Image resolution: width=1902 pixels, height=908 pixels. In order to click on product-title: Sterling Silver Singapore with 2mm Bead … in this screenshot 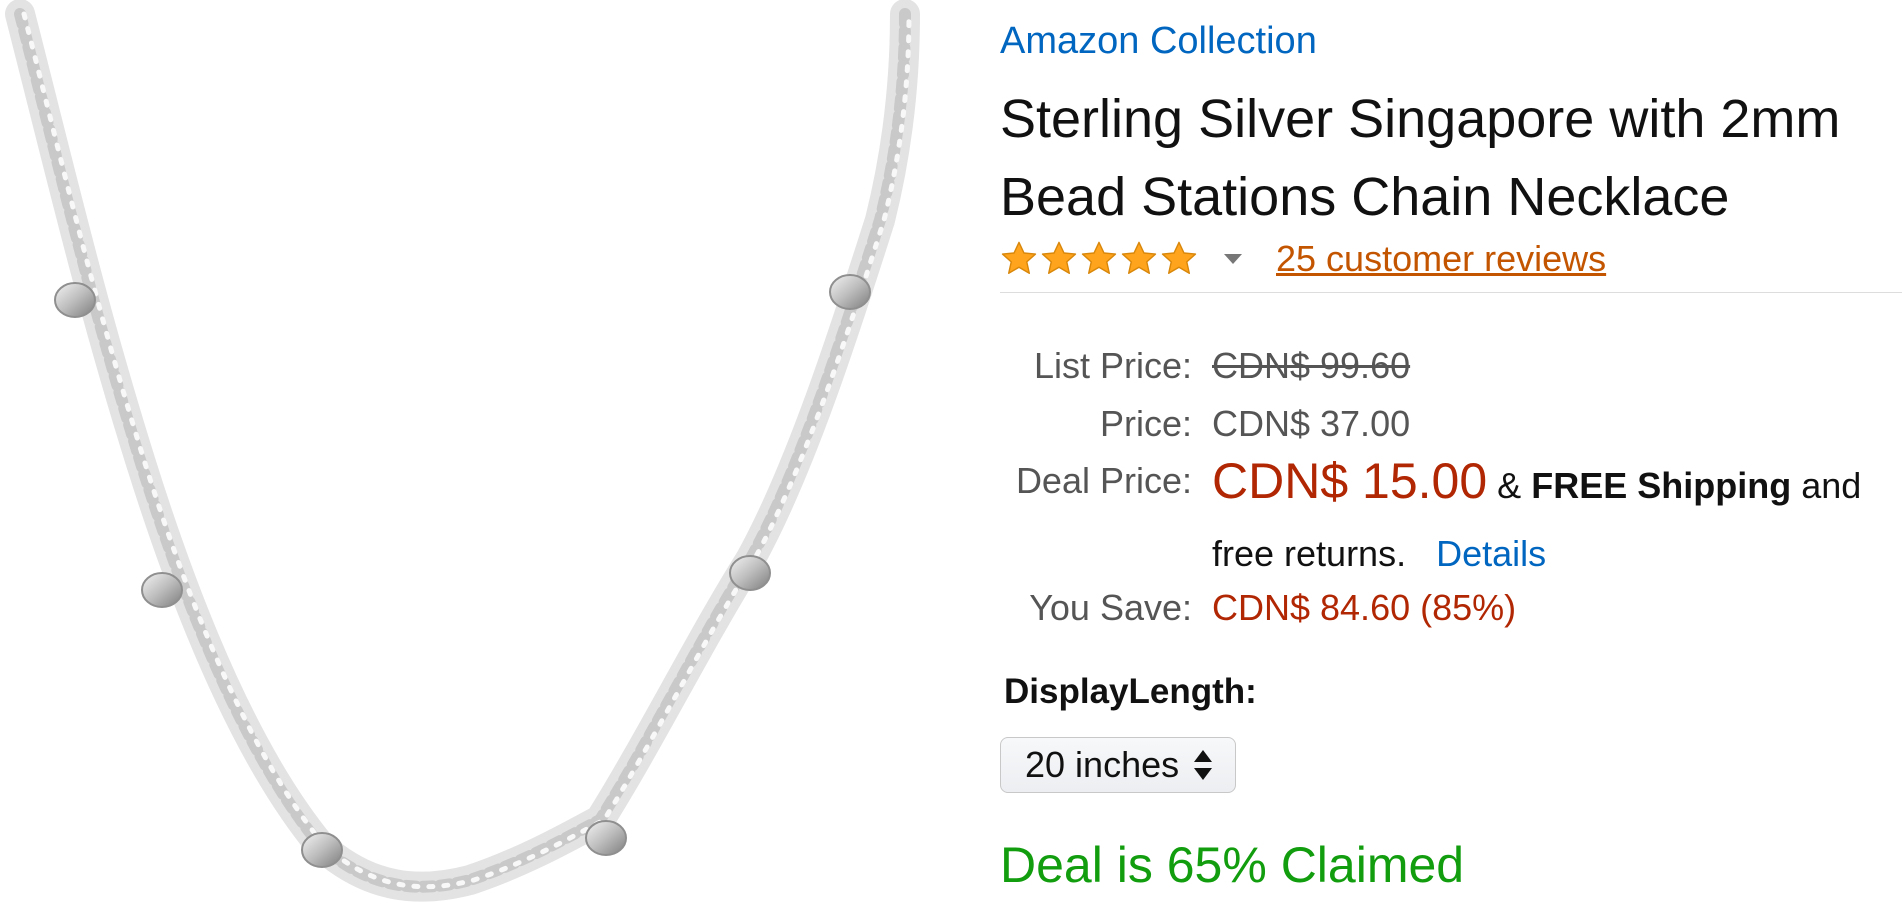, I will do `click(1450, 158)`.